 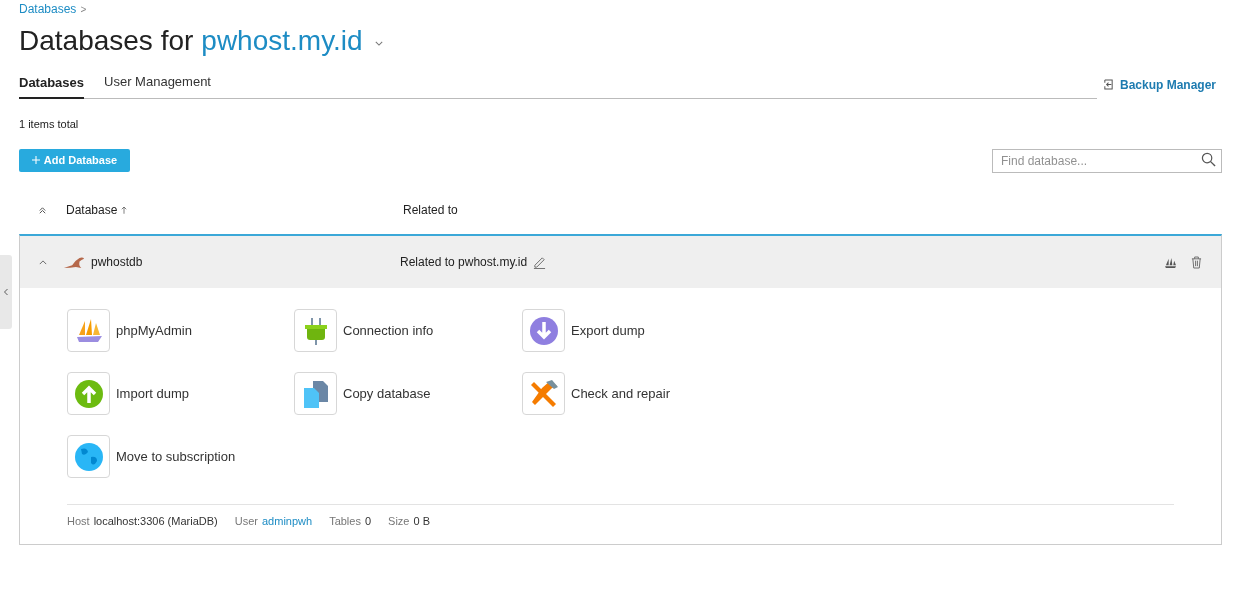 I want to click on globe-icon, so click(x=88, y=456).